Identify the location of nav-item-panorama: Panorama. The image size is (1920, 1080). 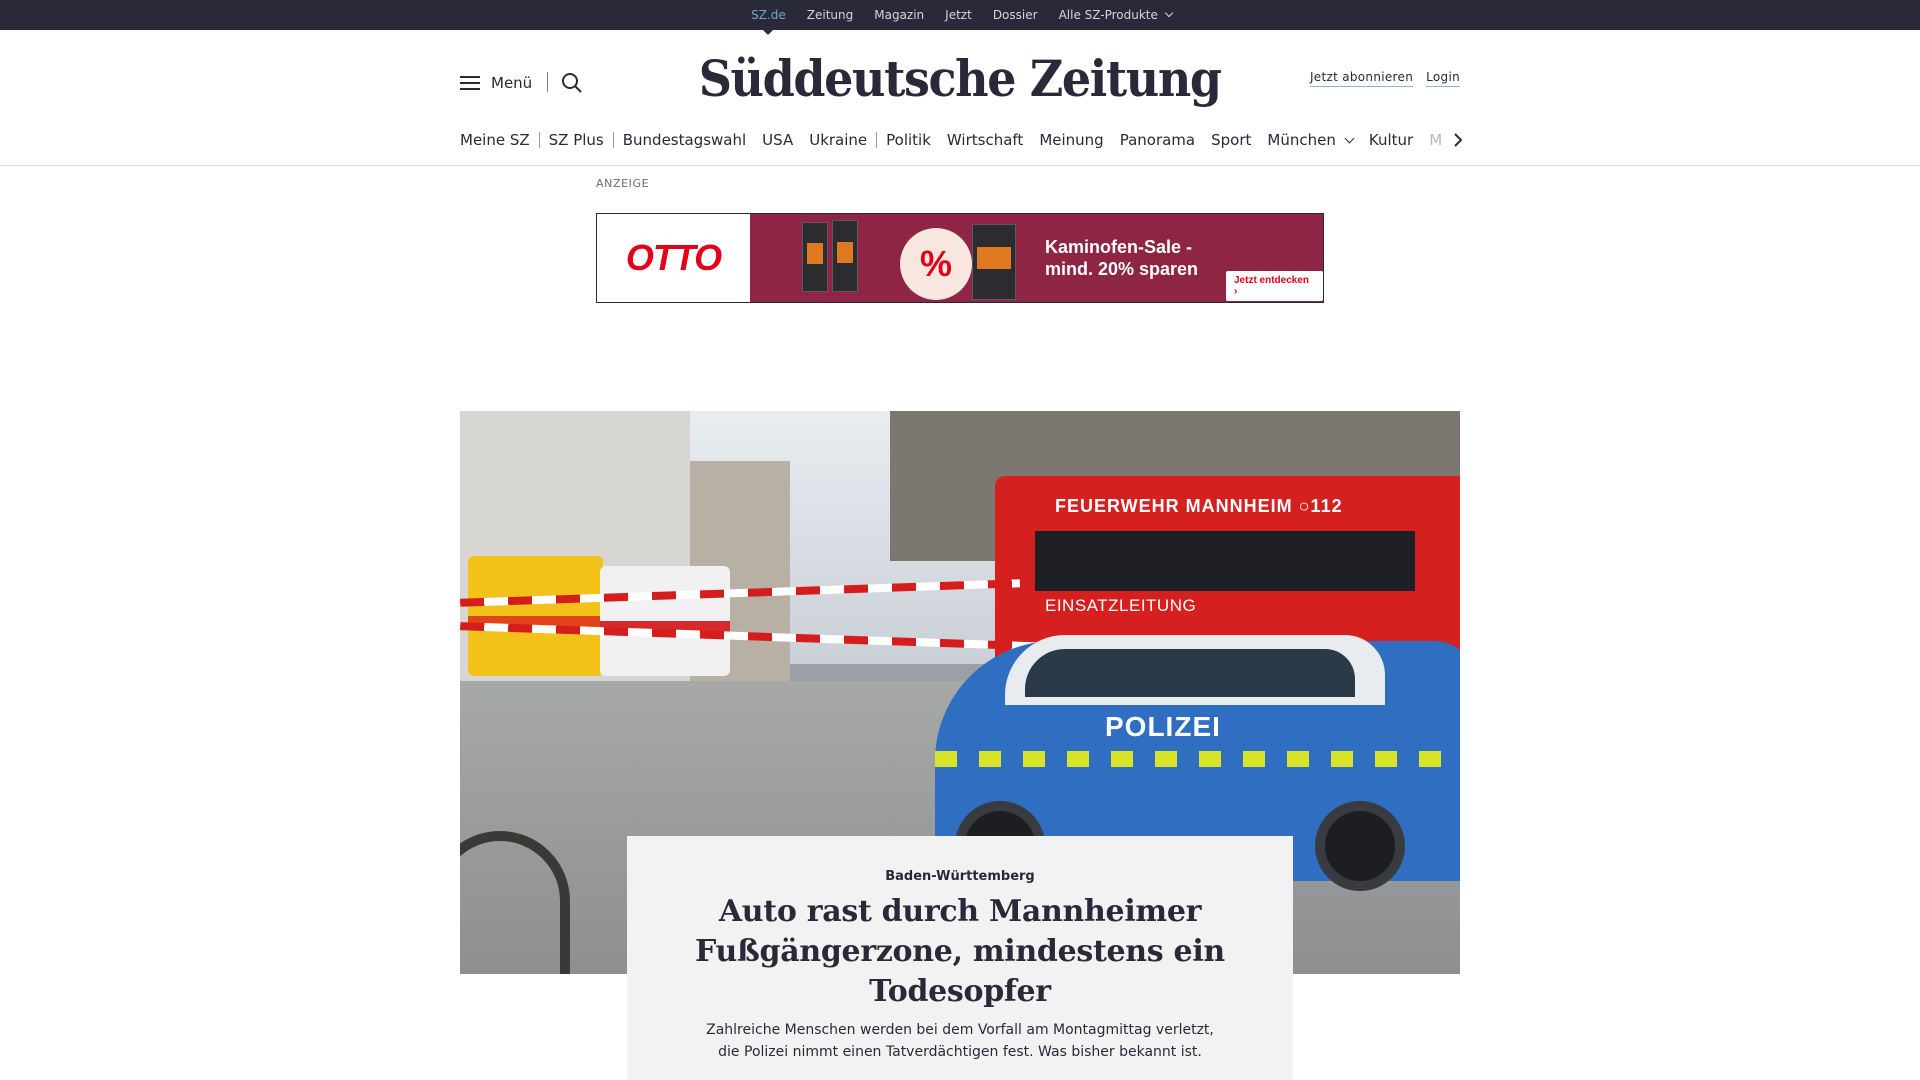
(1157, 140).